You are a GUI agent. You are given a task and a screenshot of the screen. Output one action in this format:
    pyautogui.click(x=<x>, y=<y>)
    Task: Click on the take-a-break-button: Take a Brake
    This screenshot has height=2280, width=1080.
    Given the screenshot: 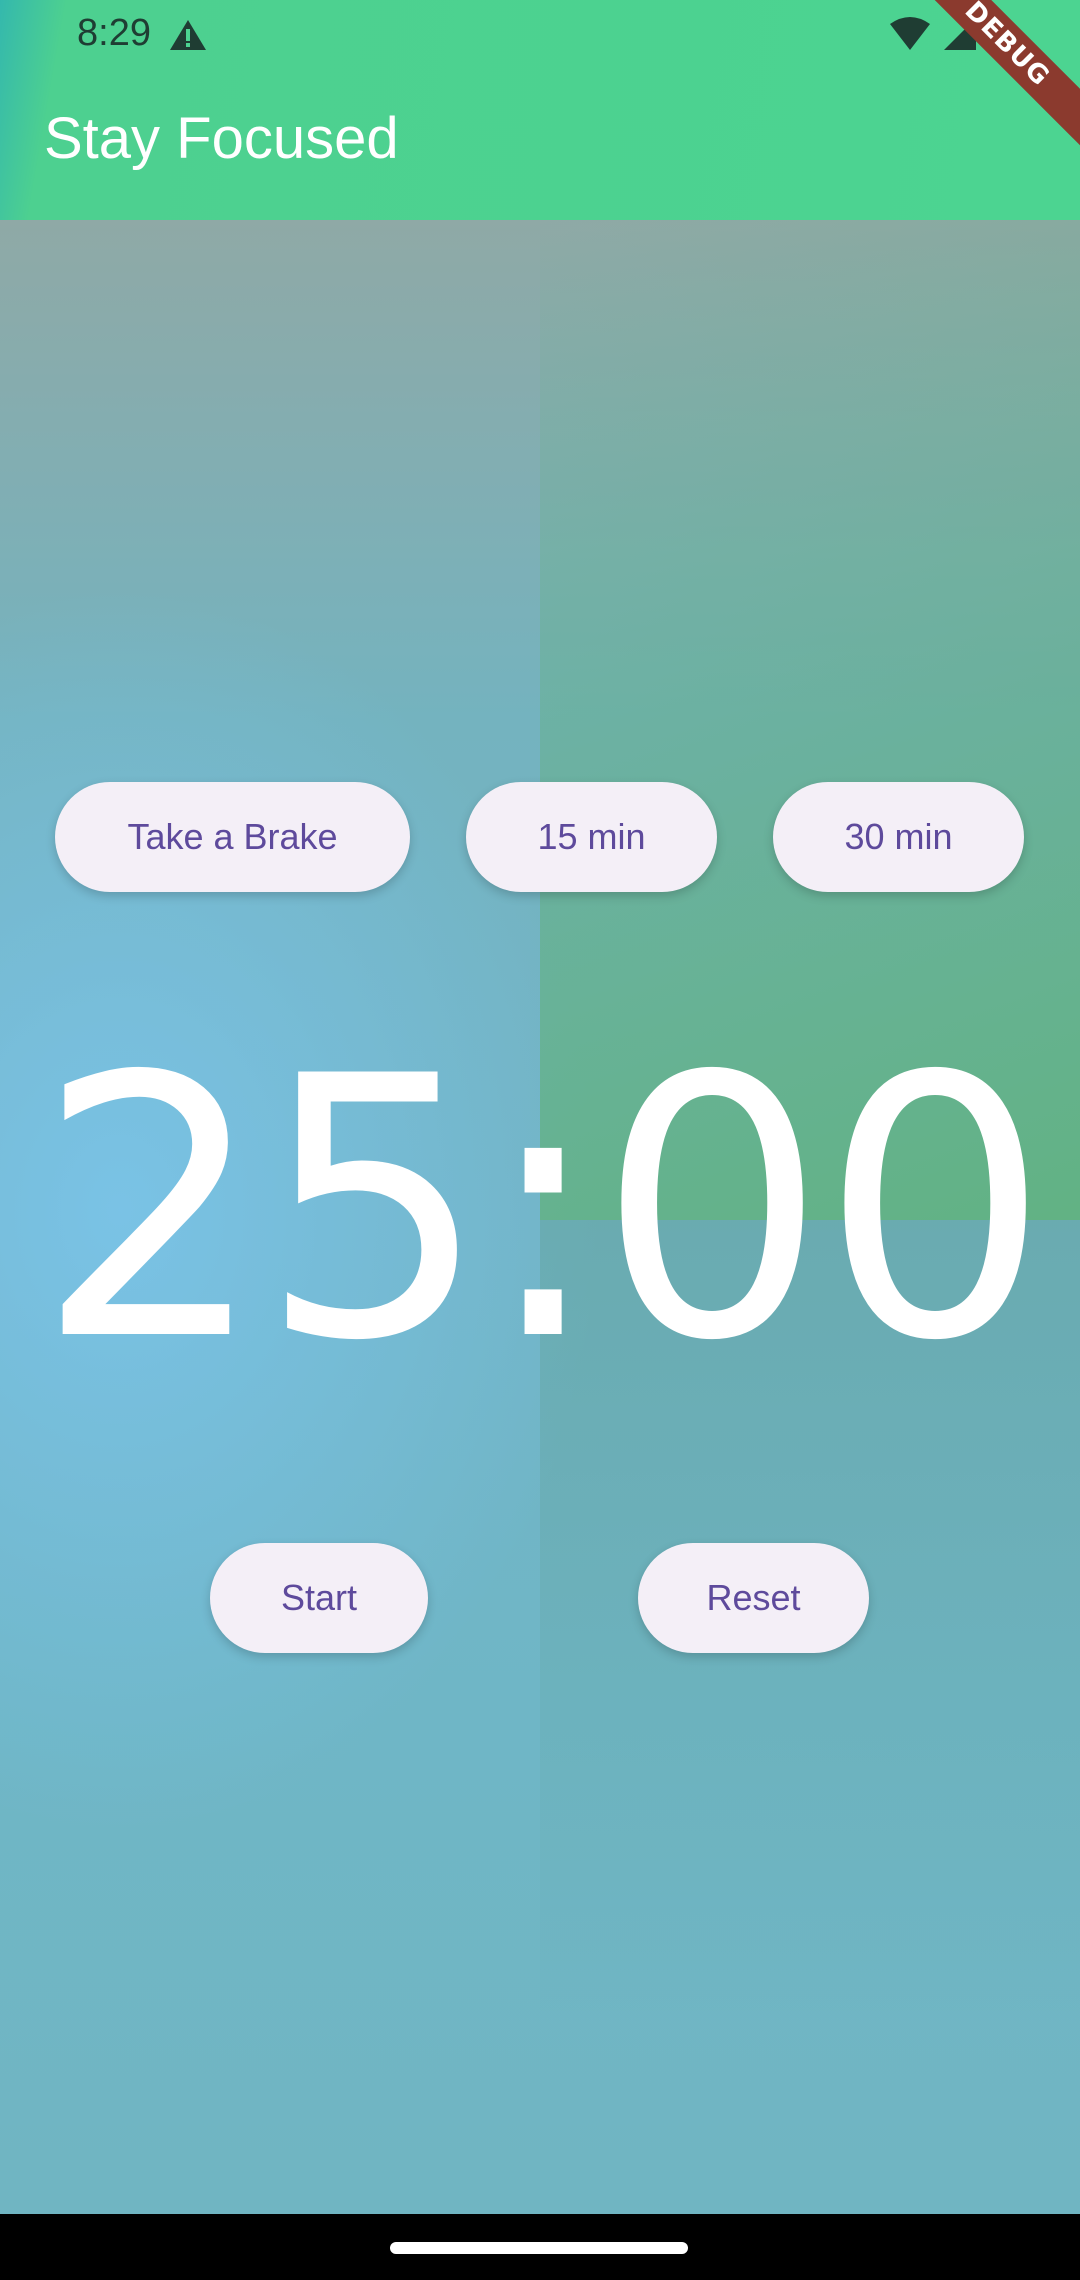 What is the action you would take?
    pyautogui.click(x=232, y=837)
    